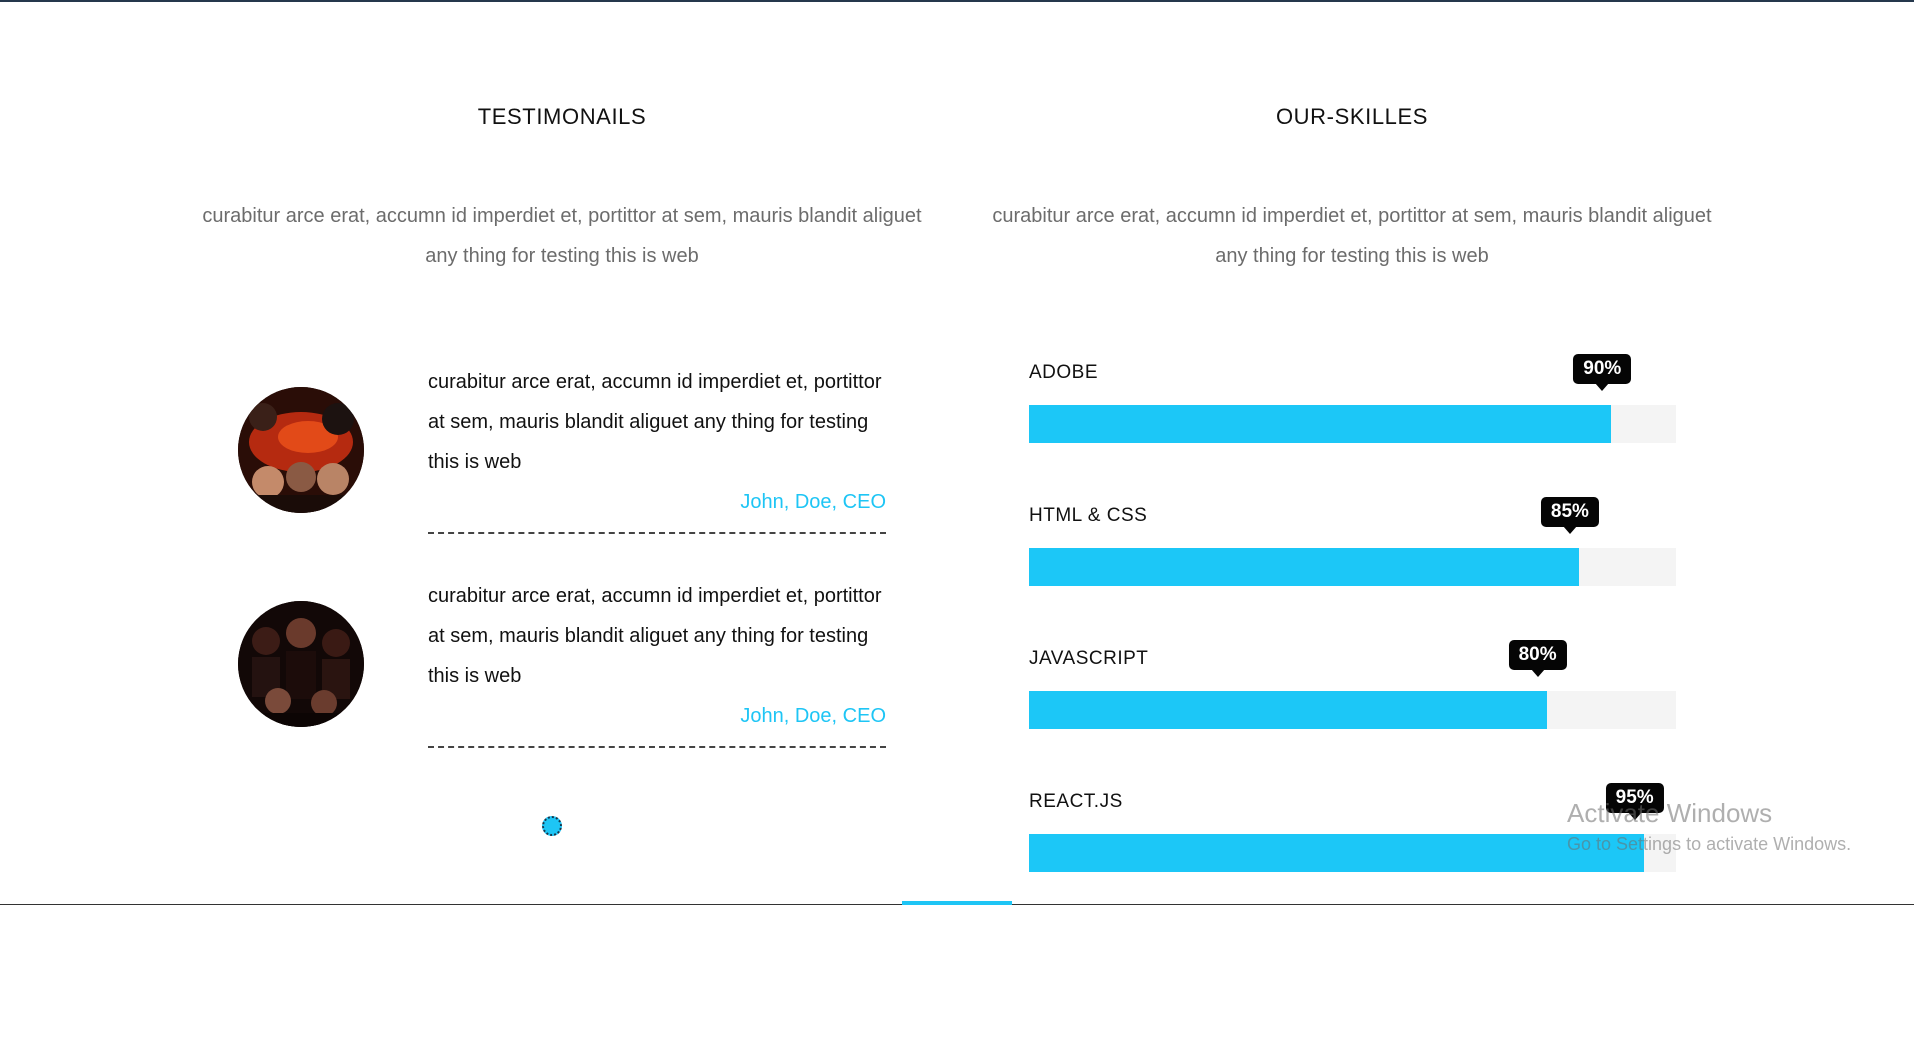  What do you see at coordinates (1569, 512) in the screenshot?
I see `skill-percent-badge: 85%` at bounding box center [1569, 512].